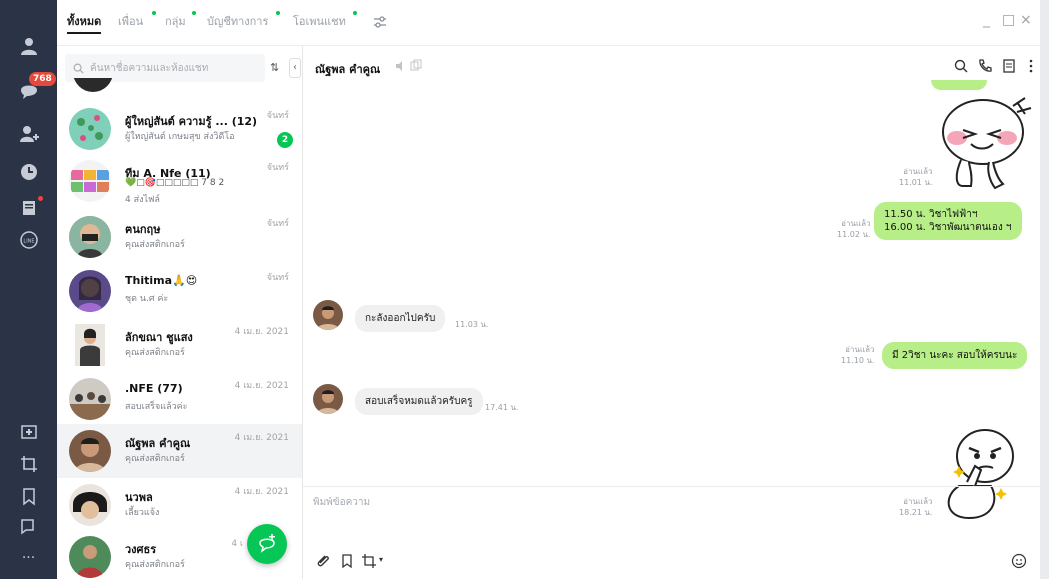 The image size is (1049, 579). Describe the element at coordinates (191, 121) in the screenshot. I see `chat-name: ผู้ใหญ่สันต์ ความรู้ ... (12)` at that location.